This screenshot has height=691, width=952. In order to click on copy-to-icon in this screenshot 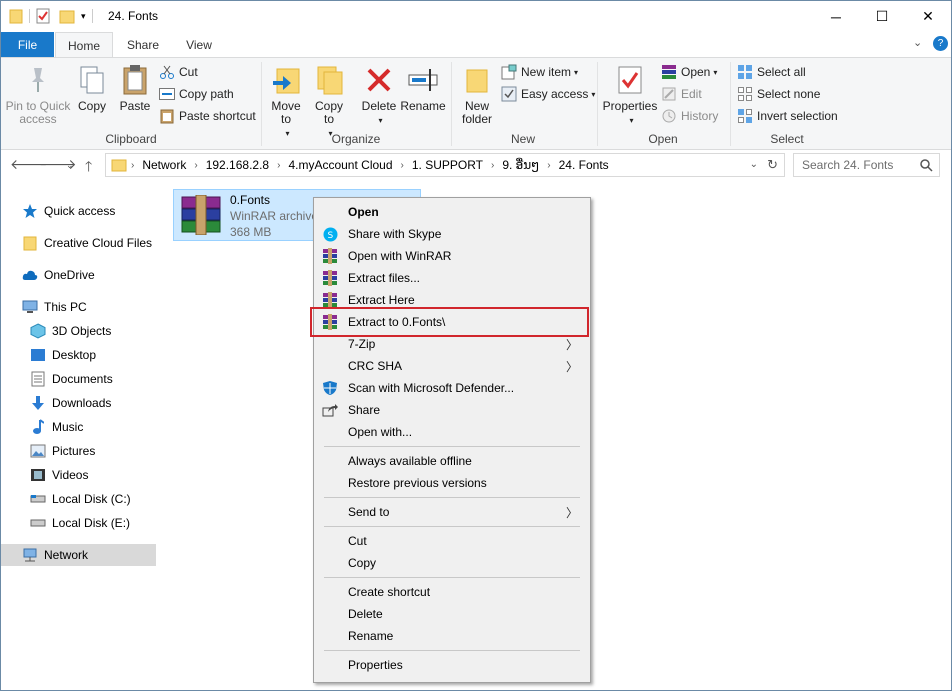, I will do `click(330, 80)`.